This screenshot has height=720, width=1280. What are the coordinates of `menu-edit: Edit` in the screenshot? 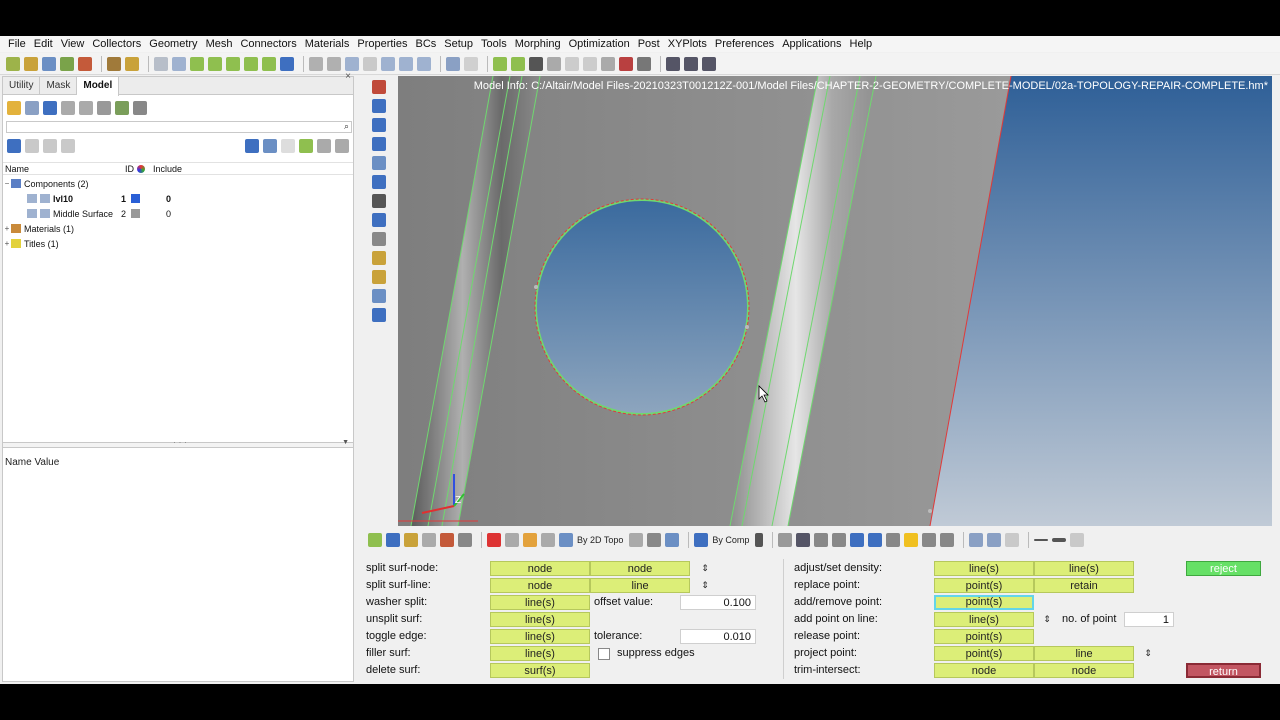 It's located at (43, 44).